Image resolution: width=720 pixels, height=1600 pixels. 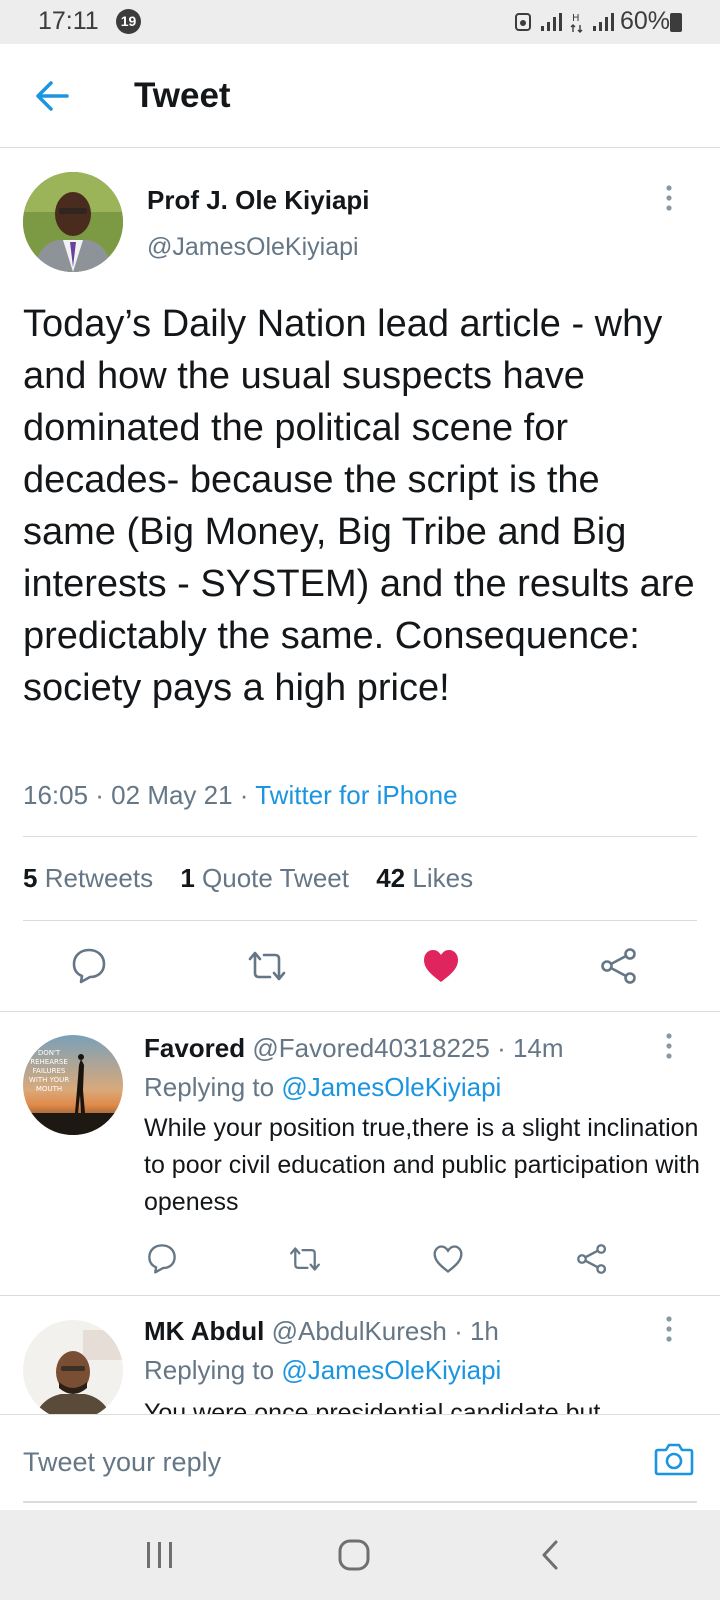 I want to click on quotes-label: Quote Tweet, so click(x=275, y=878).